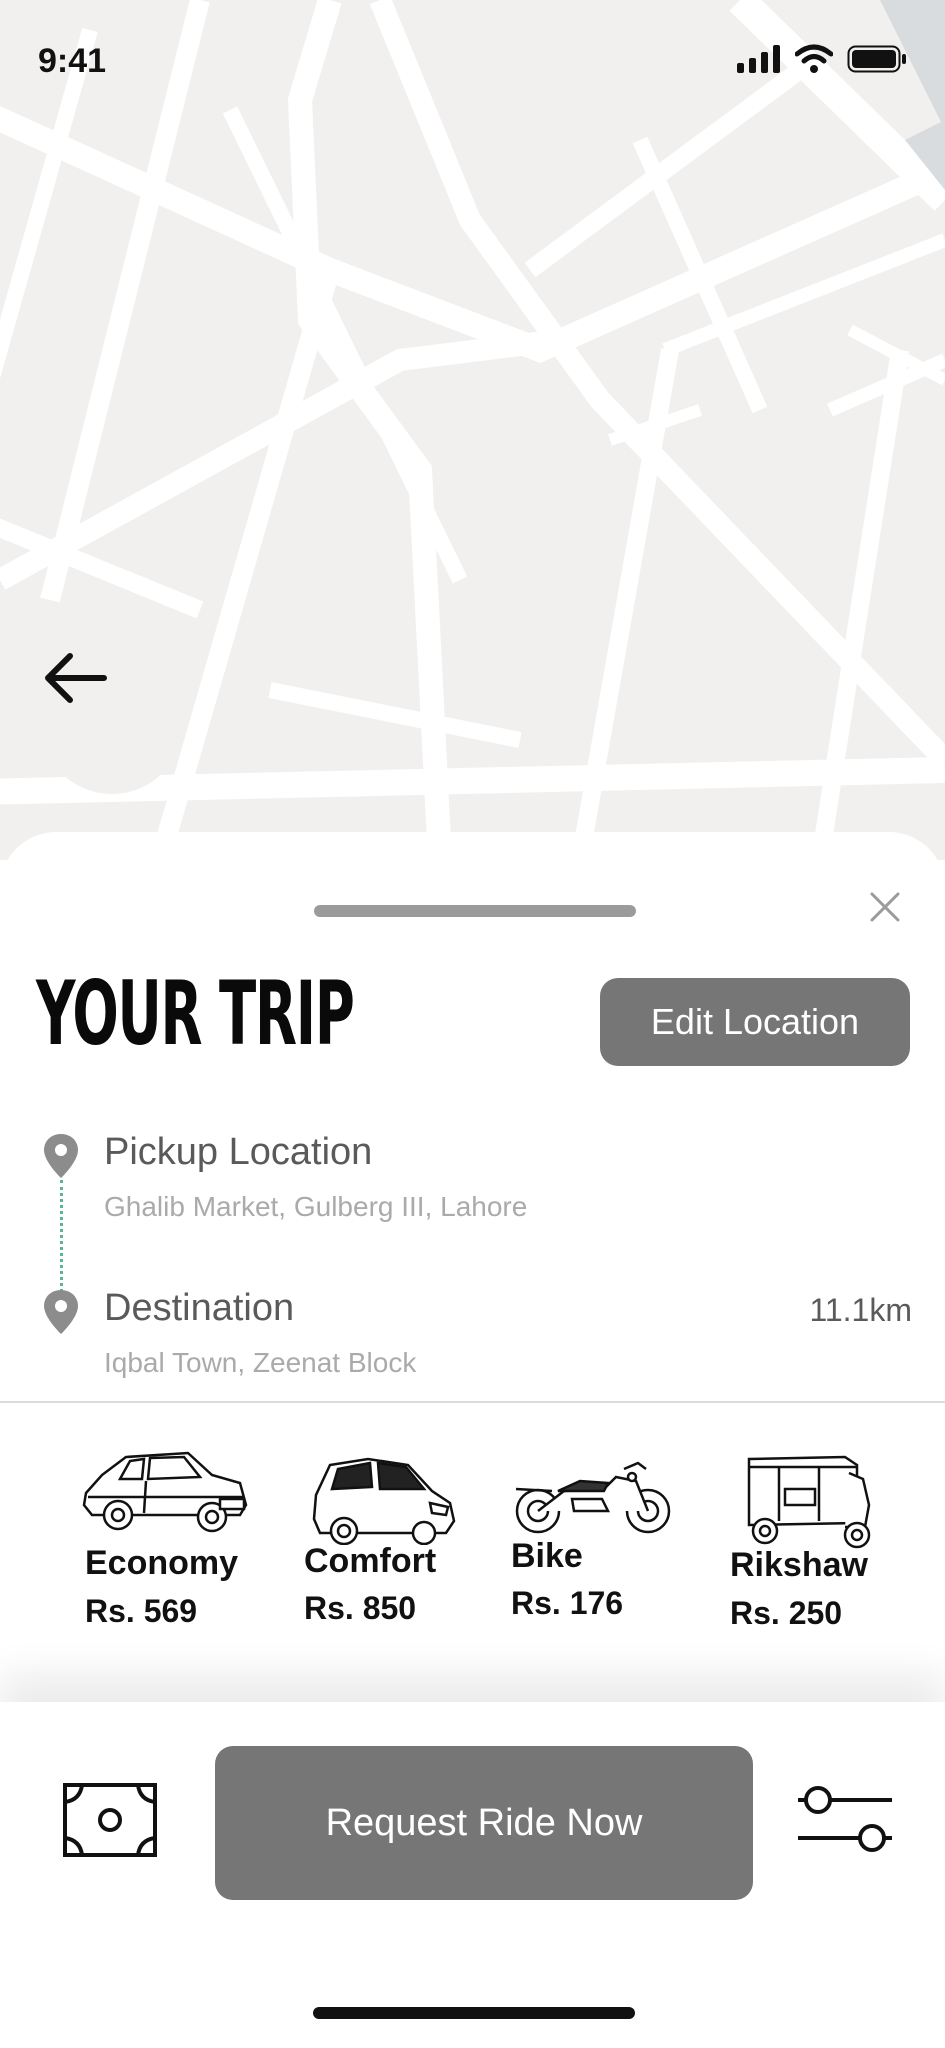 The width and height of the screenshot is (945, 2048). I want to click on motorcycle-icon, so click(593, 1497).